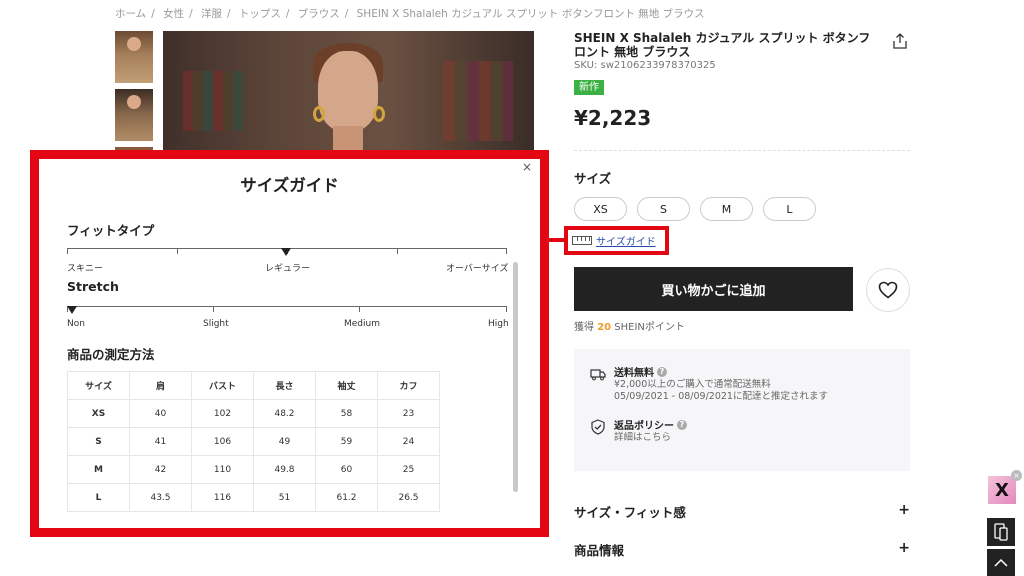  I want to click on return-policy-title: 返品ポリシー, so click(644, 426).